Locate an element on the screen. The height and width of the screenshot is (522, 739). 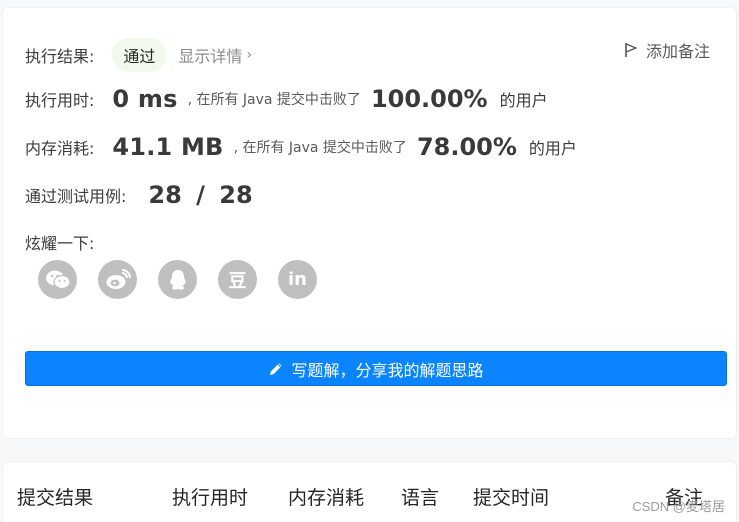
result-label: 执行结果: is located at coordinates (60, 56).